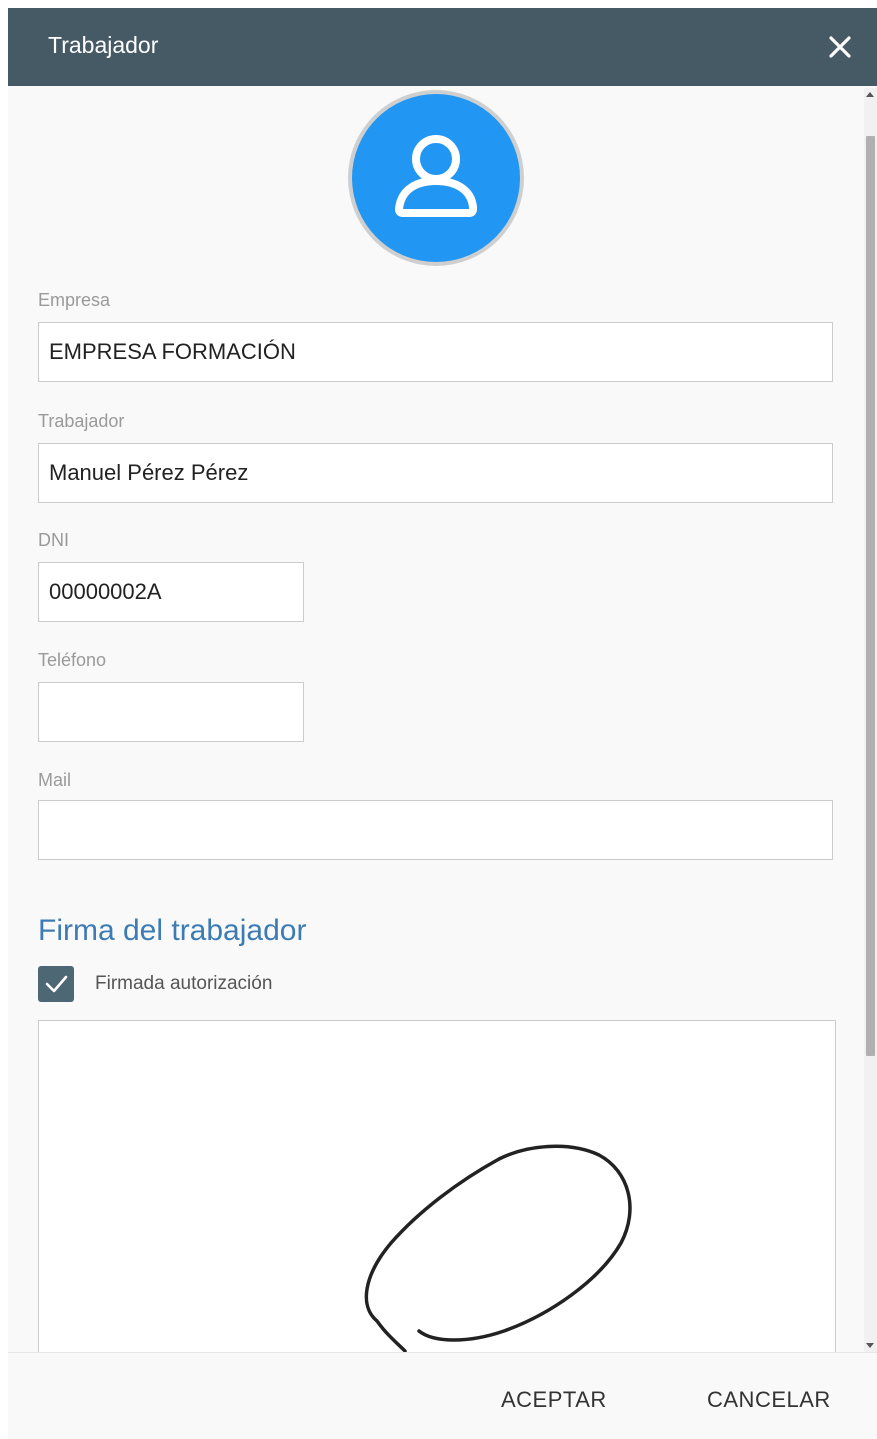 This screenshot has width=877, height=1439. Describe the element at coordinates (171, 592) in the screenshot. I see `dni-input` at that location.